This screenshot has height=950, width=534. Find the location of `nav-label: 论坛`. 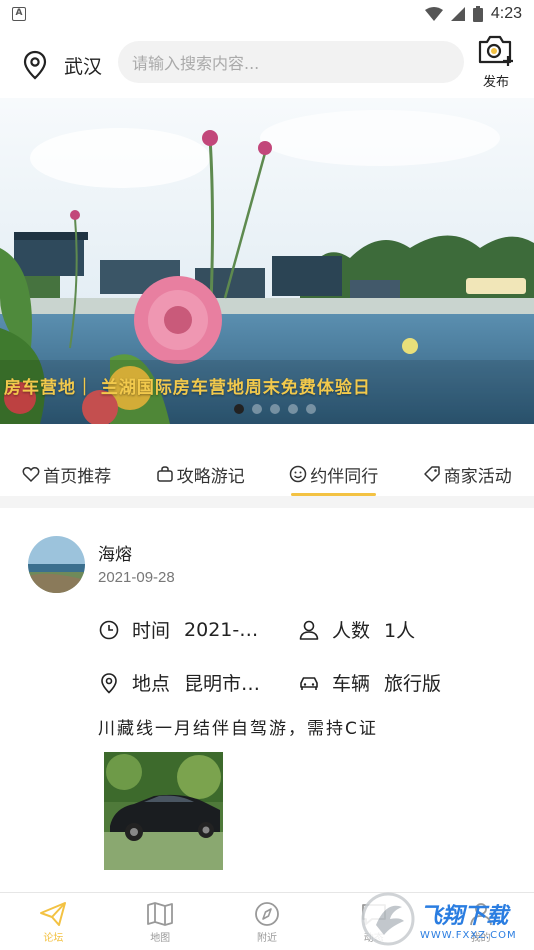

nav-label: 论坛 is located at coordinates (53, 938).